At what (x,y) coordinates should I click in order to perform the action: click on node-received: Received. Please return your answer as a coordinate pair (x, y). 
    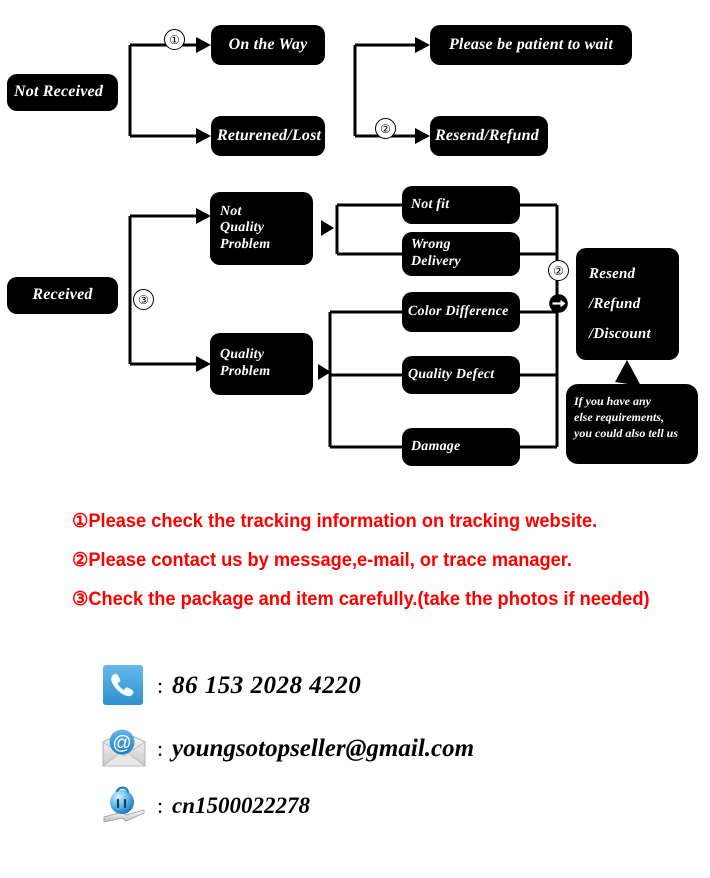
    Looking at the image, I should click on (62, 295).